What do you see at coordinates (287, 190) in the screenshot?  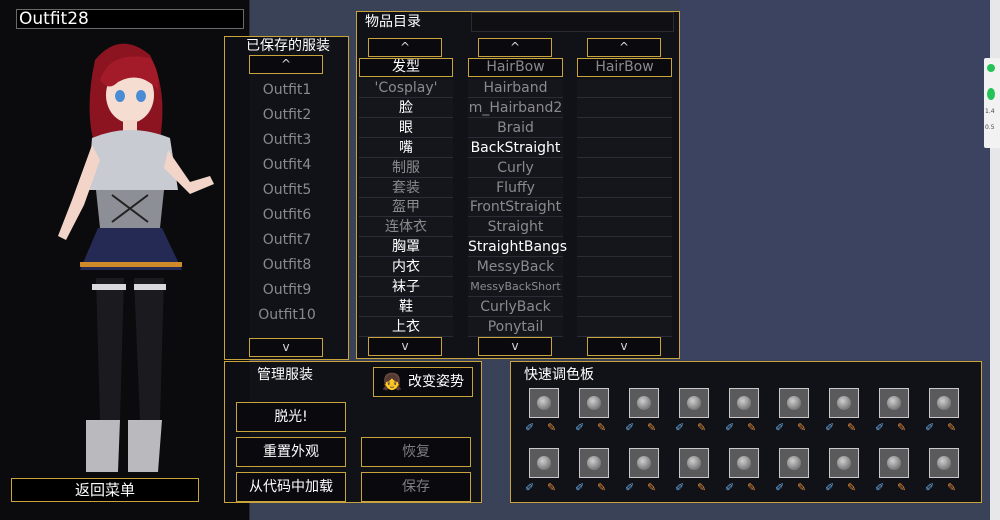 I see `saved-outfit-item: Outfit5` at bounding box center [287, 190].